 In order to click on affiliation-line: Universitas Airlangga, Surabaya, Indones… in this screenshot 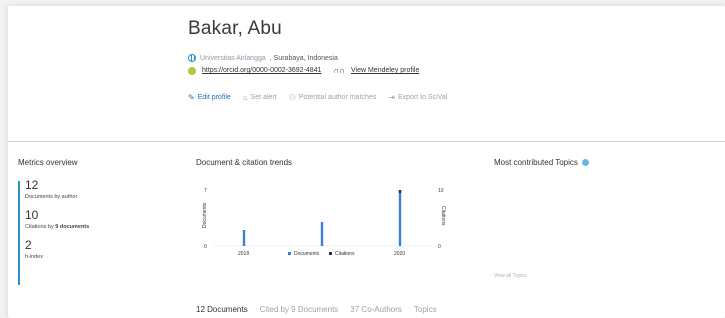, I will do `click(448, 58)`.